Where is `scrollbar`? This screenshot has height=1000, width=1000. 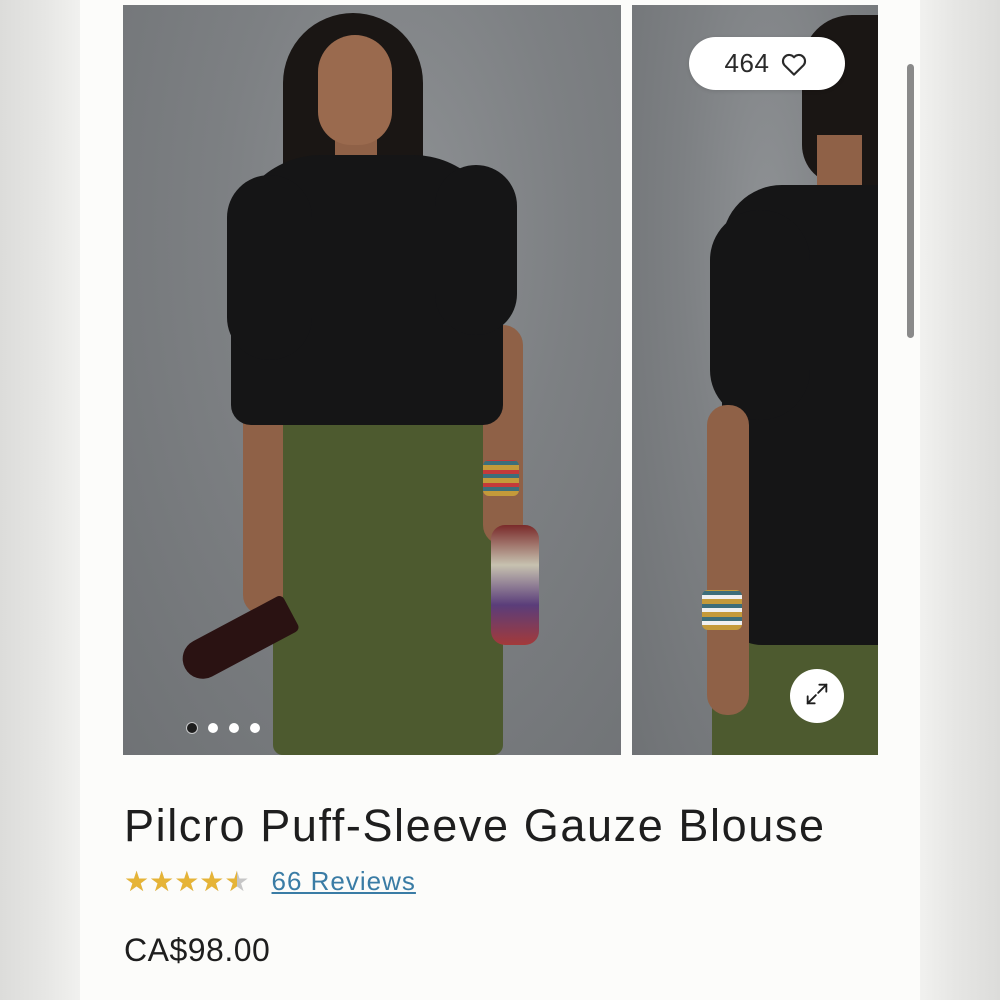
scrollbar is located at coordinates (910, 201).